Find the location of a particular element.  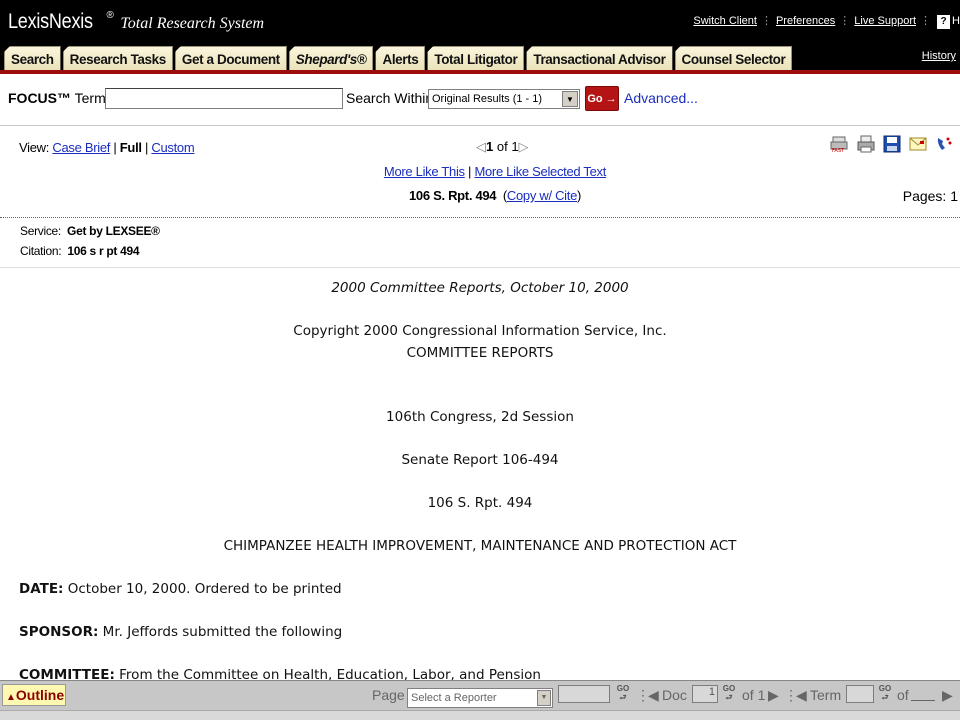

pager-of: of 1 is located at coordinates (507, 146).